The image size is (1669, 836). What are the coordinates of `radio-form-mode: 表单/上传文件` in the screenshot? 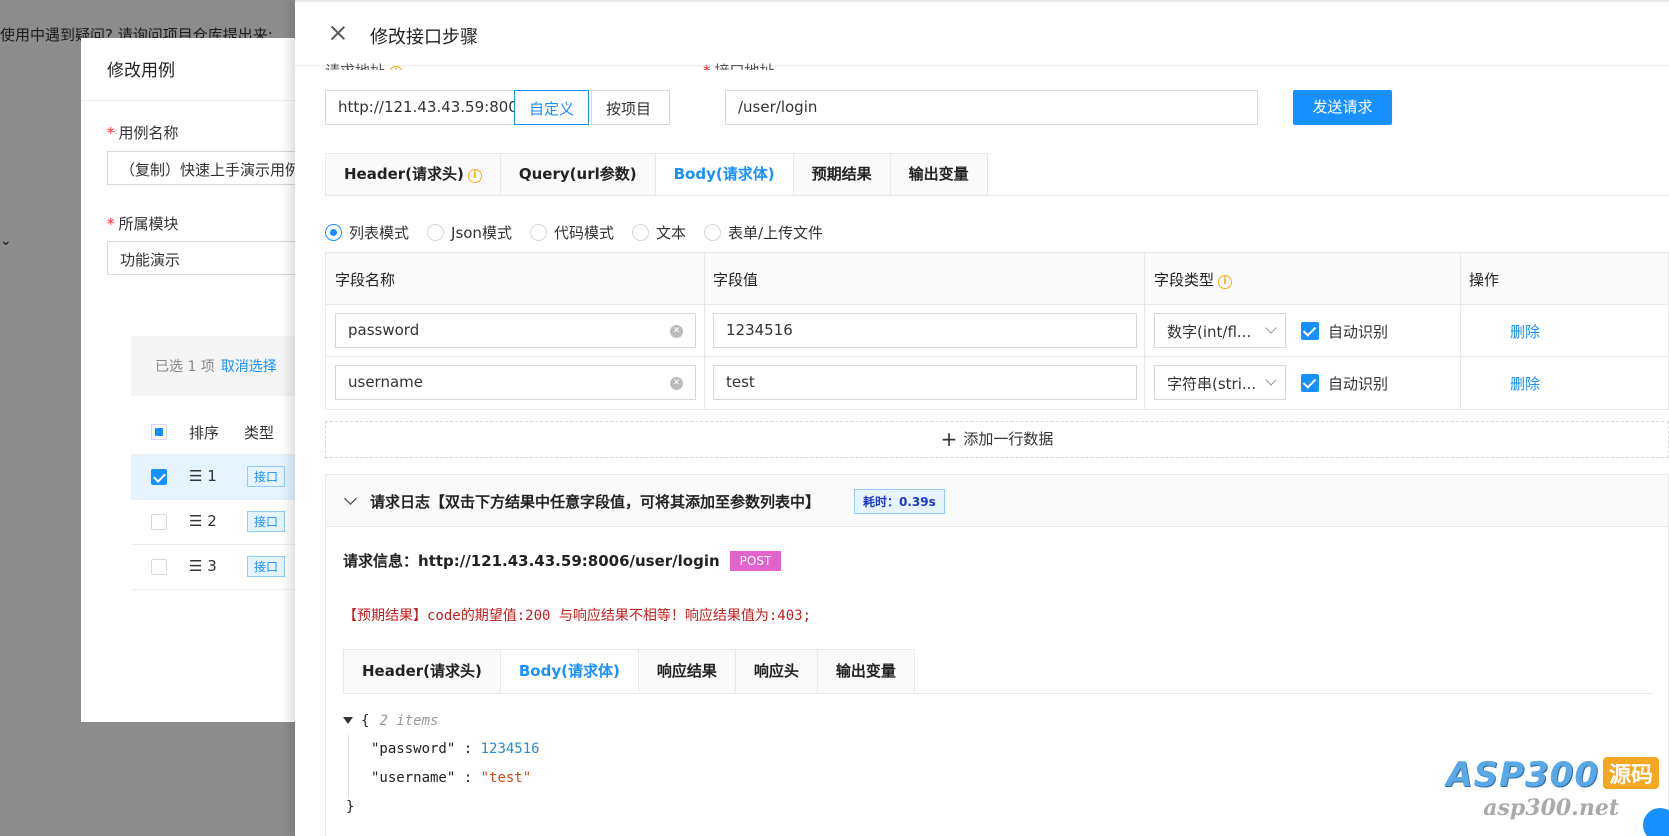 It's located at (763, 232).